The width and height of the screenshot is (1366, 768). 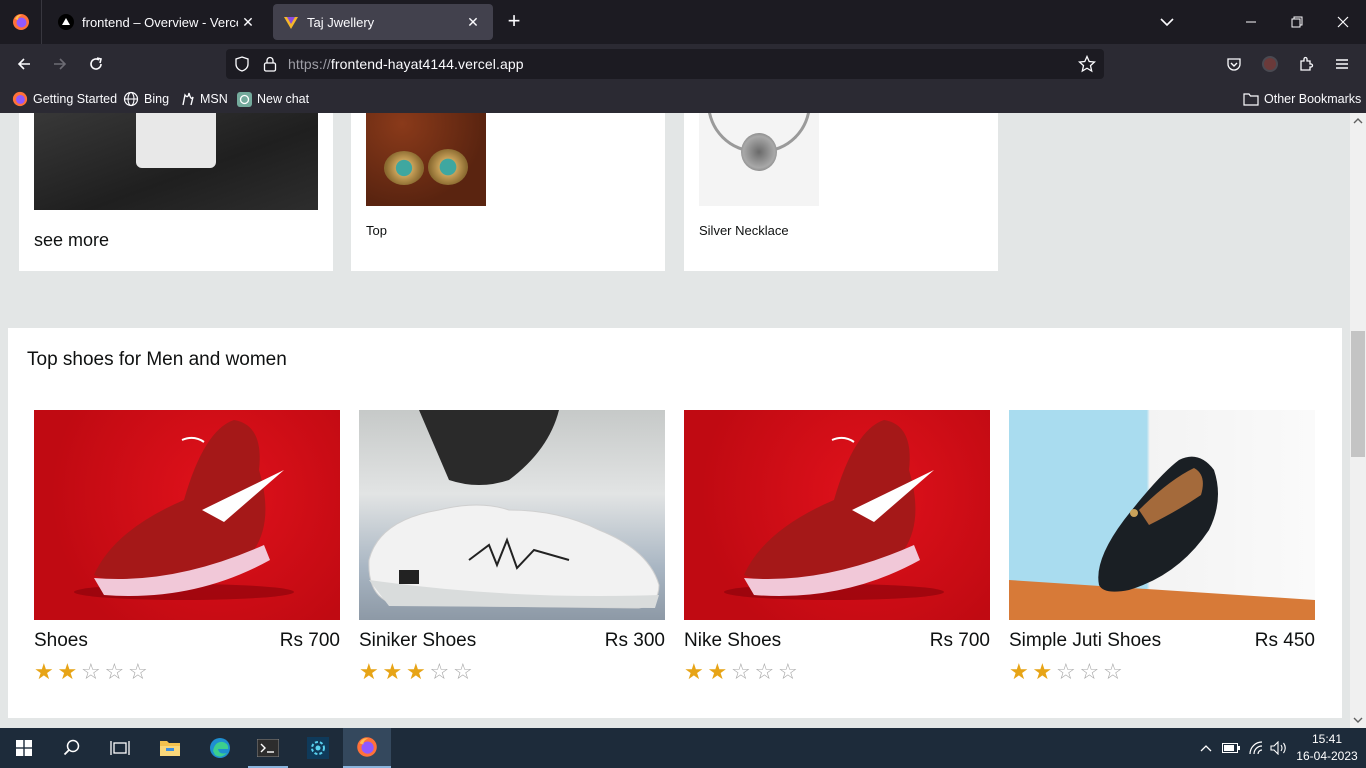 What do you see at coordinates (1206, 748) in the screenshot?
I see `show-hidden-icons-button` at bounding box center [1206, 748].